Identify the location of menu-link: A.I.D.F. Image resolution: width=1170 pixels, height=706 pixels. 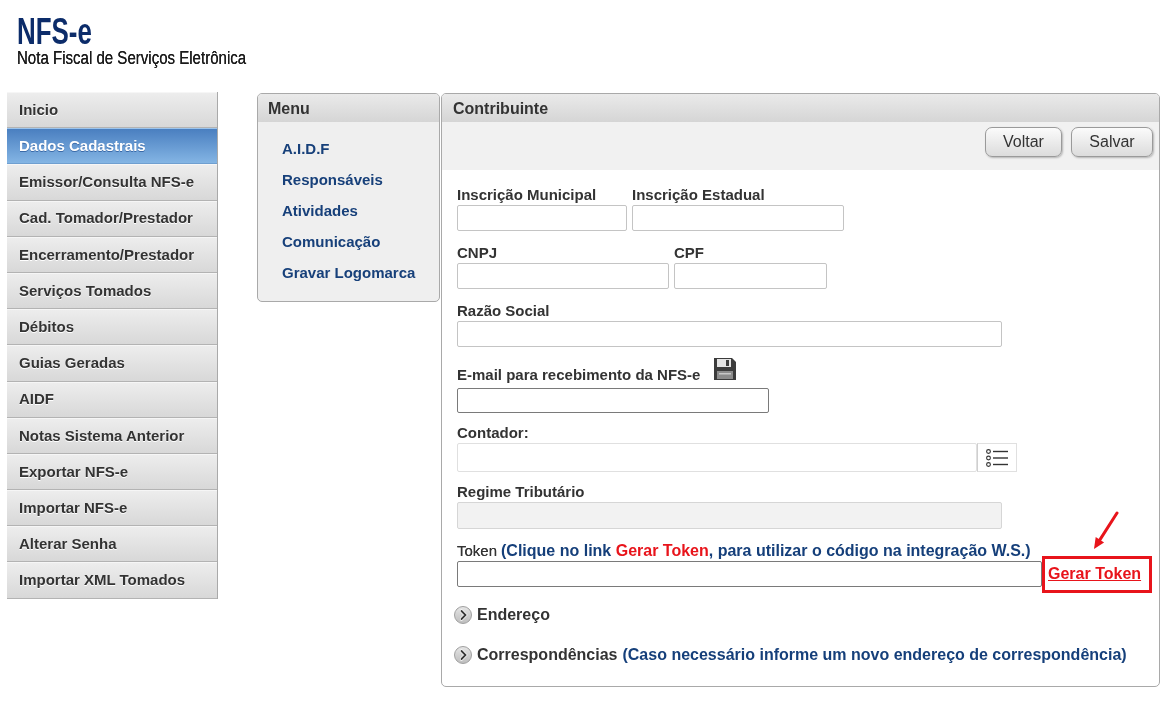
(306, 148).